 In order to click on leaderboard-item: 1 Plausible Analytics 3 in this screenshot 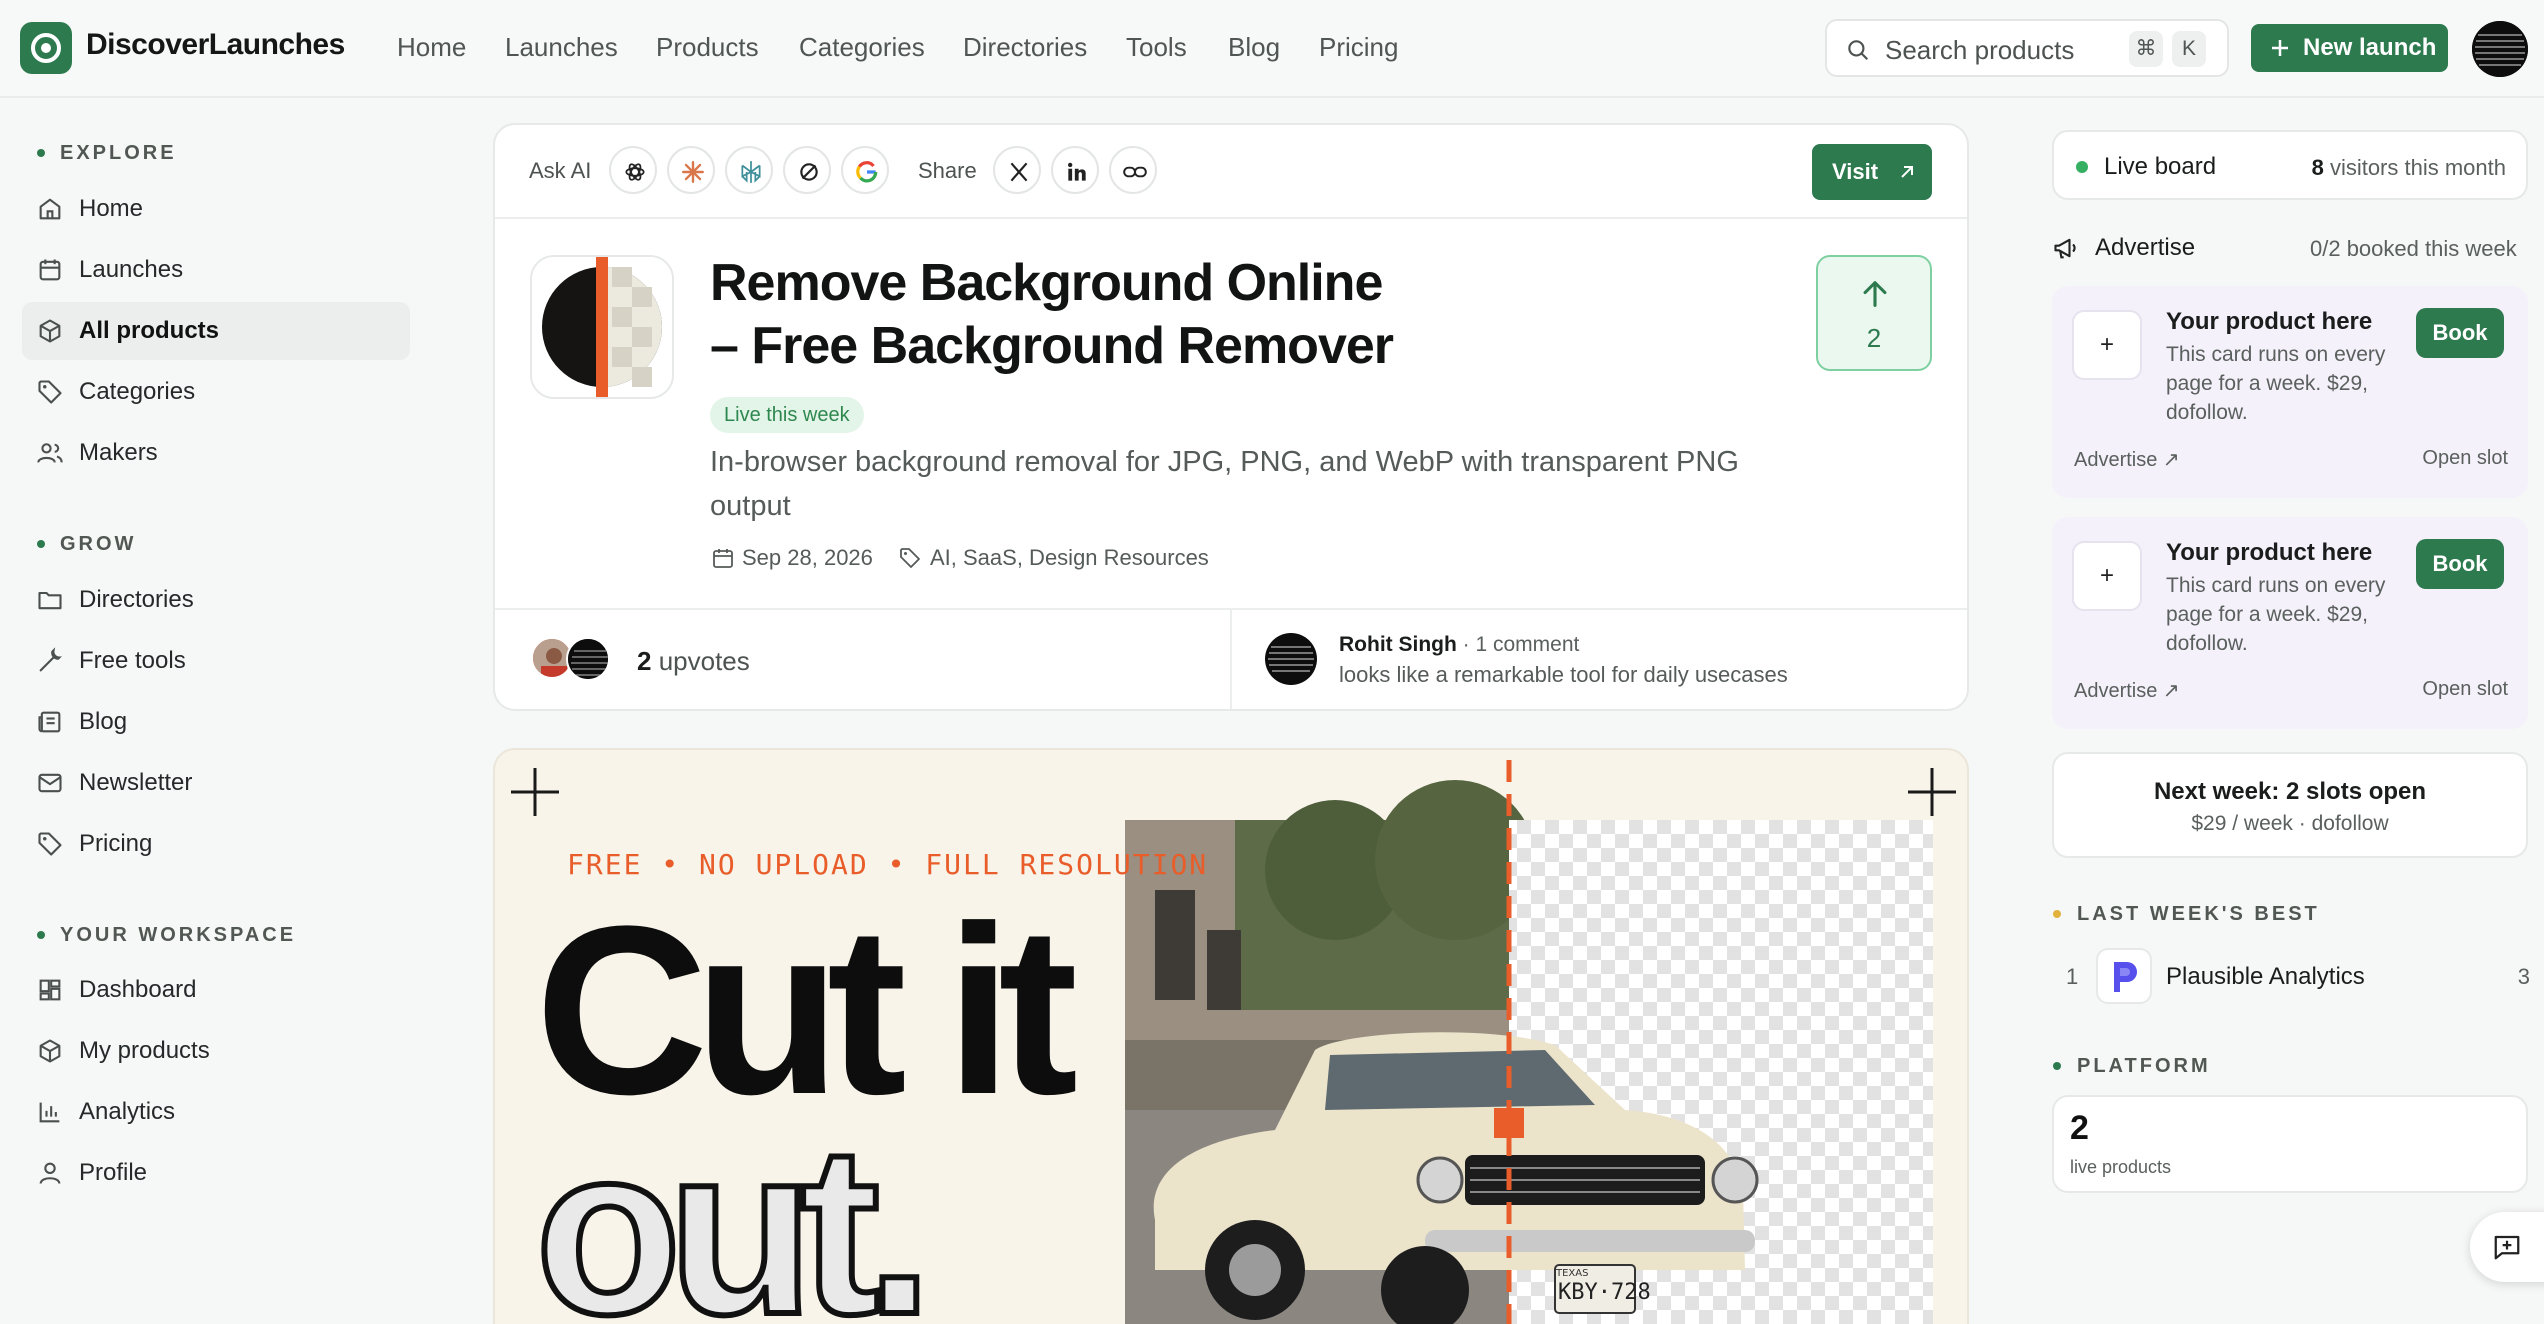, I will do `click(2291, 976)`.